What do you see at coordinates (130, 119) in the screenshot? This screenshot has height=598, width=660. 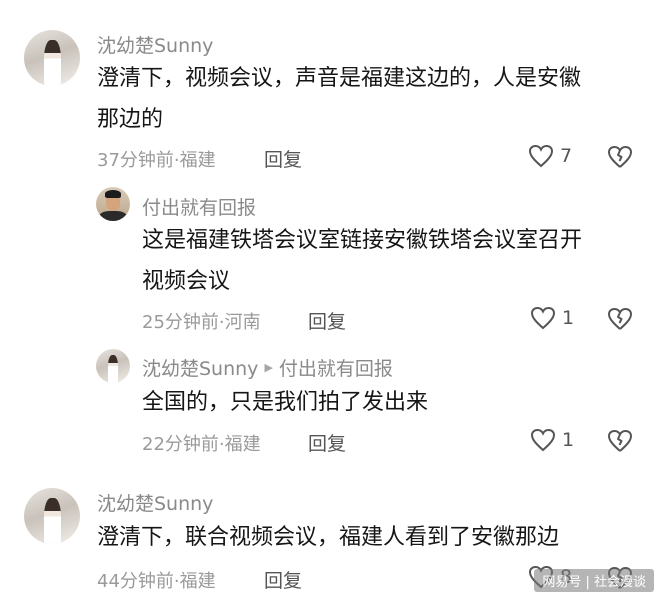 I see `comment-text-line: 那边的` at bounding box center [130, 119].